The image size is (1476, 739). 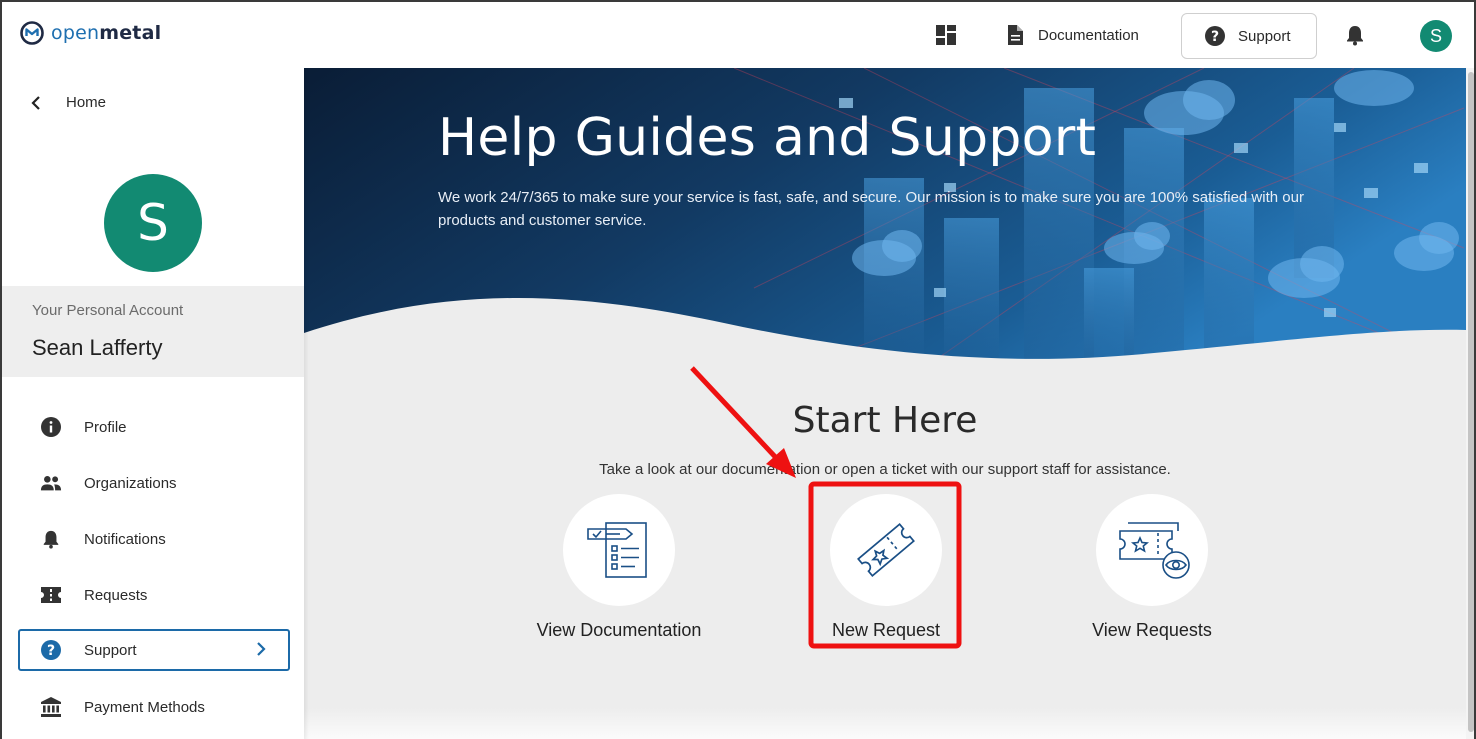 I want to click on scrollbar-thumb, so click(x=1471, y=402).